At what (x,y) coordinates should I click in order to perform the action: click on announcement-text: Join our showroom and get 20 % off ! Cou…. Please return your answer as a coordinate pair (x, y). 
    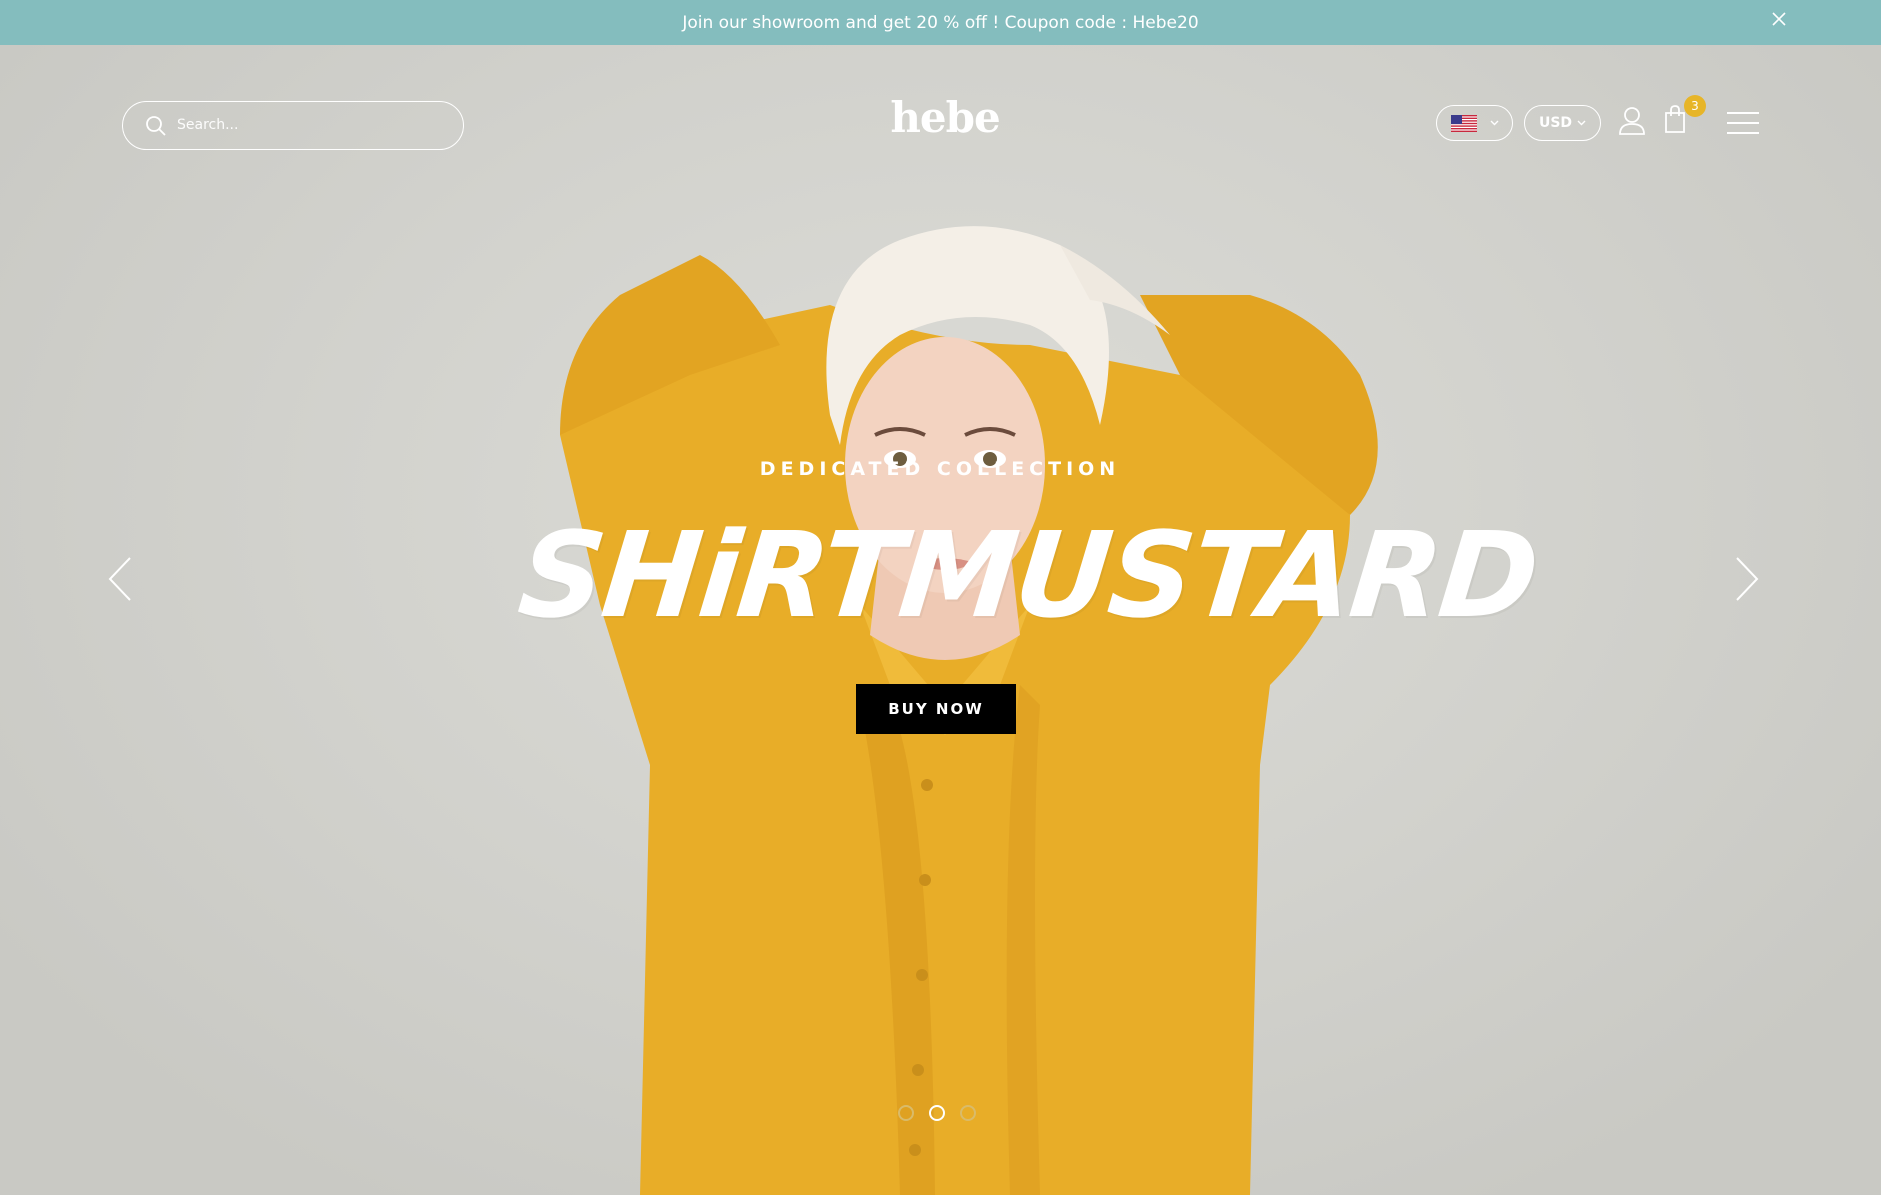
    Looking at the image, I should click on (940, 22).